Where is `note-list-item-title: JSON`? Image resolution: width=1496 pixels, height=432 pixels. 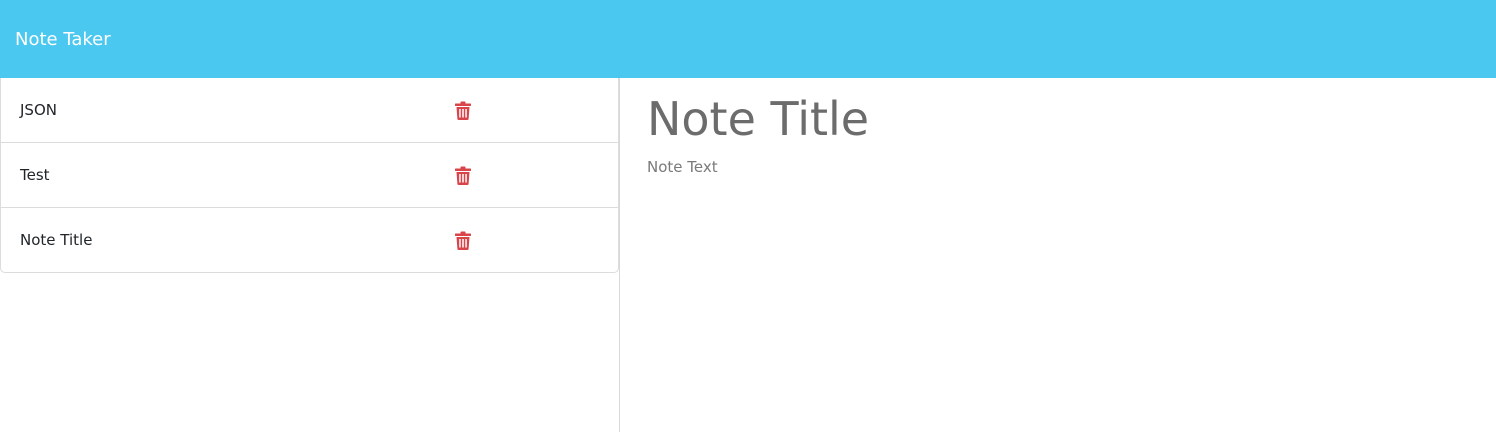
note-list-item-title: JSON is located at coordinates (38, 110).